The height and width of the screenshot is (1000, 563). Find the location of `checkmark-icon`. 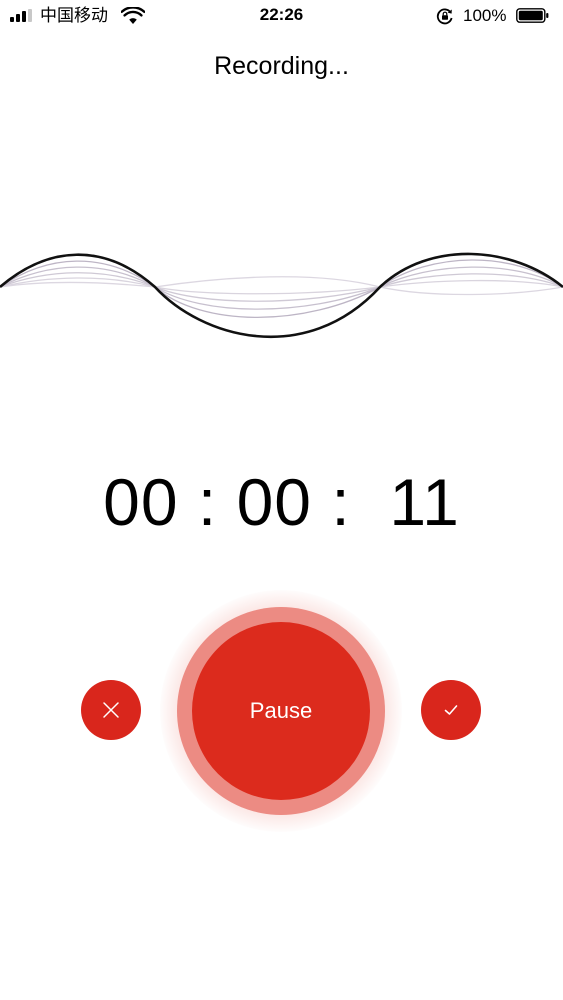

checkmark-icon is located at coordinates (451, 710).